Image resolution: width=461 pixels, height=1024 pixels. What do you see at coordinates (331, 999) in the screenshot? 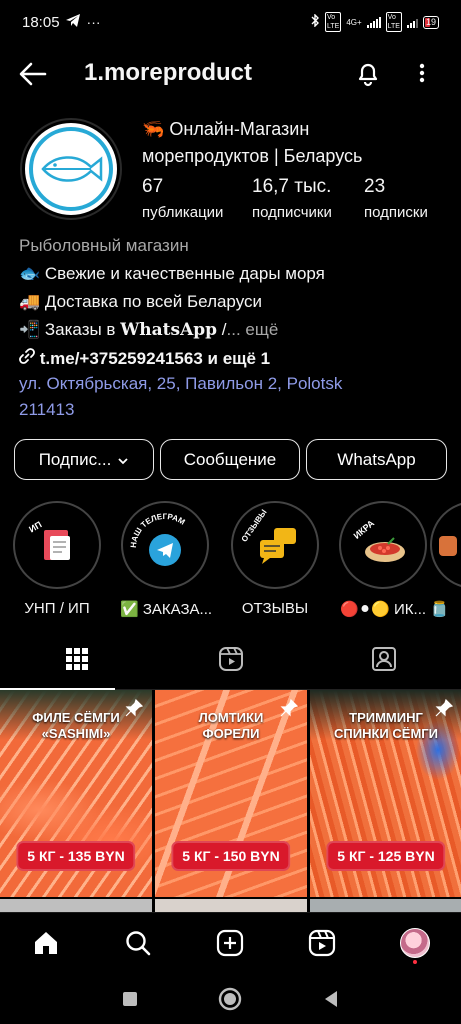
I see `back-button-icon` at bounding box center [331, 999].